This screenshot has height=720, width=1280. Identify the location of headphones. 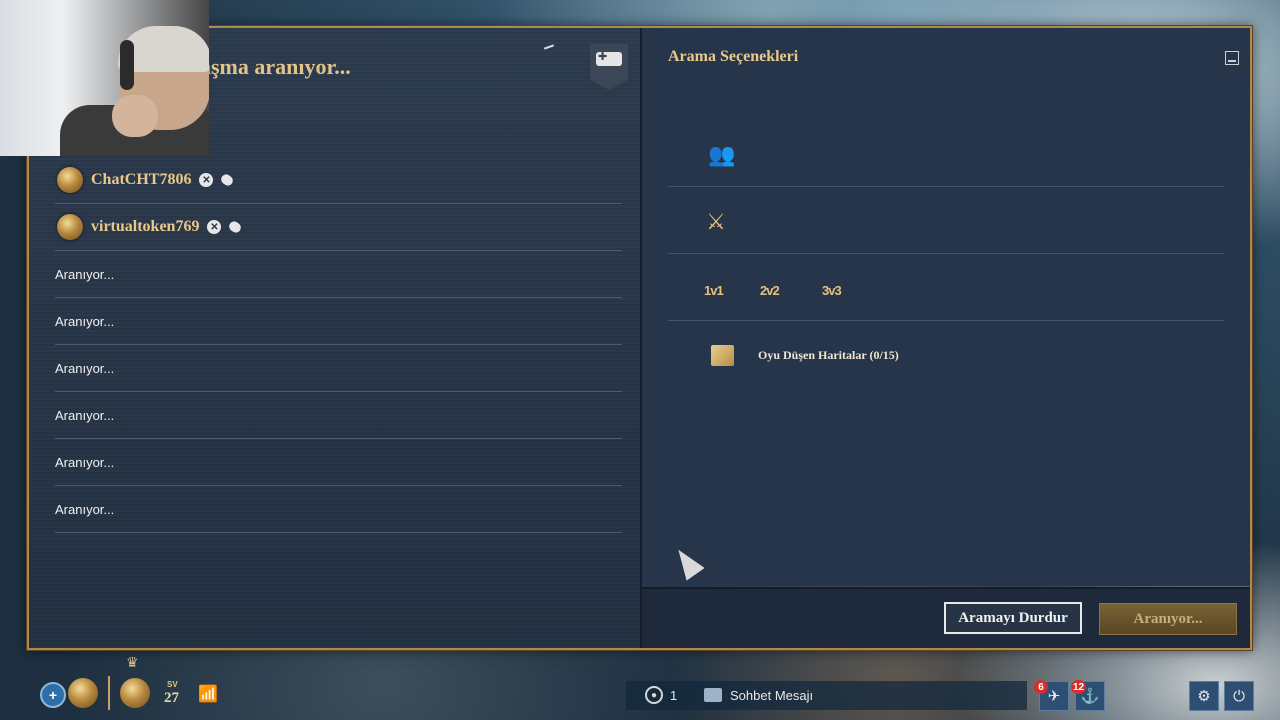
(127, 65).